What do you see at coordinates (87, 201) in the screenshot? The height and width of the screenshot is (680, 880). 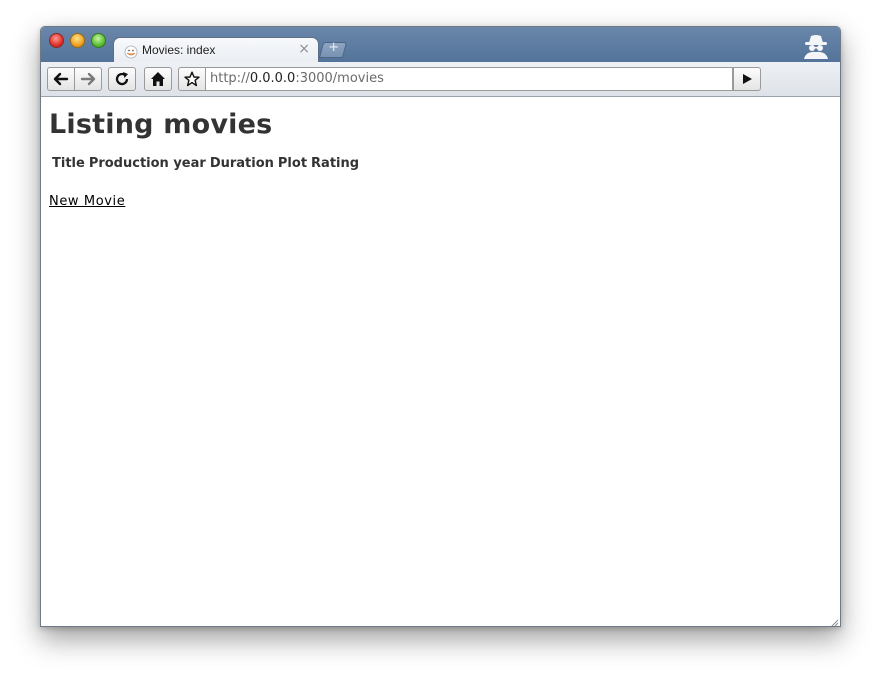 I see `new-movie-link: New Movie` at bounding box center [87, 201].